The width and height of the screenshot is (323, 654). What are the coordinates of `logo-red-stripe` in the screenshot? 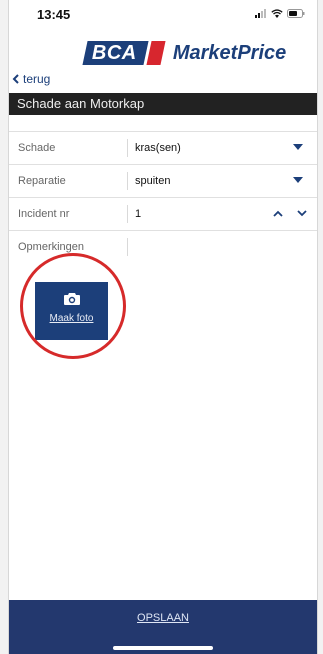 It's located at (156, 53).